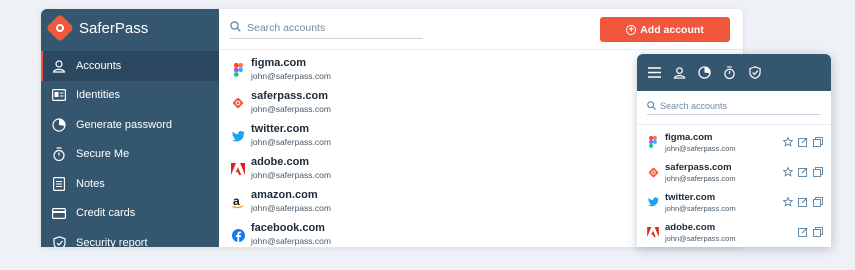  I want to click on credit-card-icon, so click(59, 213).